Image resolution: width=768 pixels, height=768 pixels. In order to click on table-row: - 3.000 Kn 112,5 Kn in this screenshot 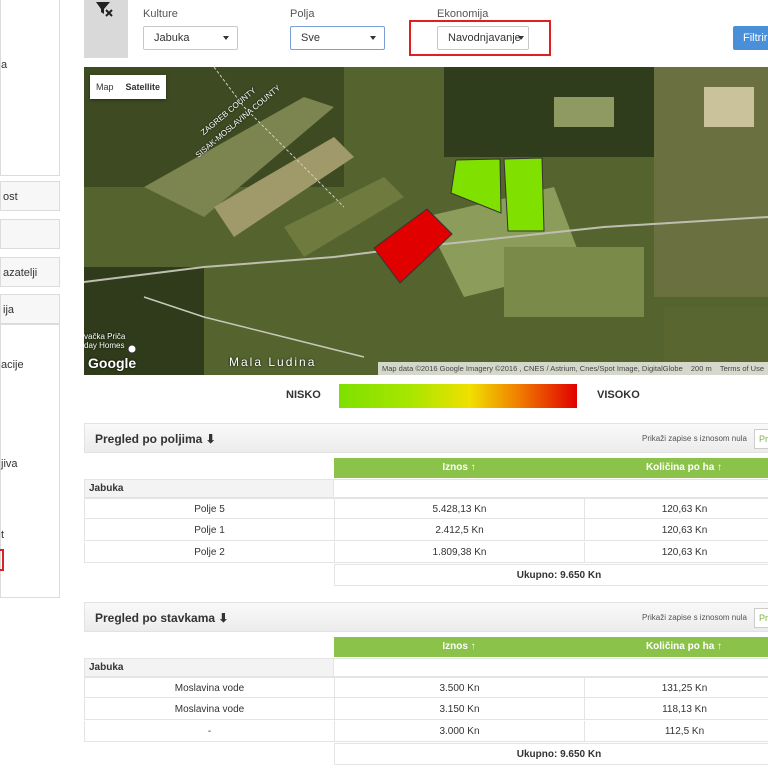, I will do `click(426, 731)`.